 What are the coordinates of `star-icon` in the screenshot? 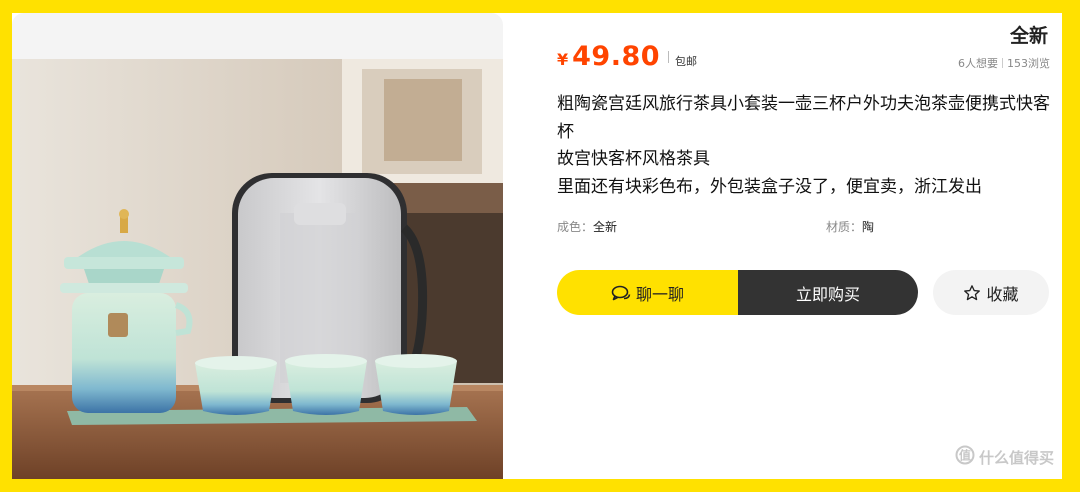 It's located at (972, 293).